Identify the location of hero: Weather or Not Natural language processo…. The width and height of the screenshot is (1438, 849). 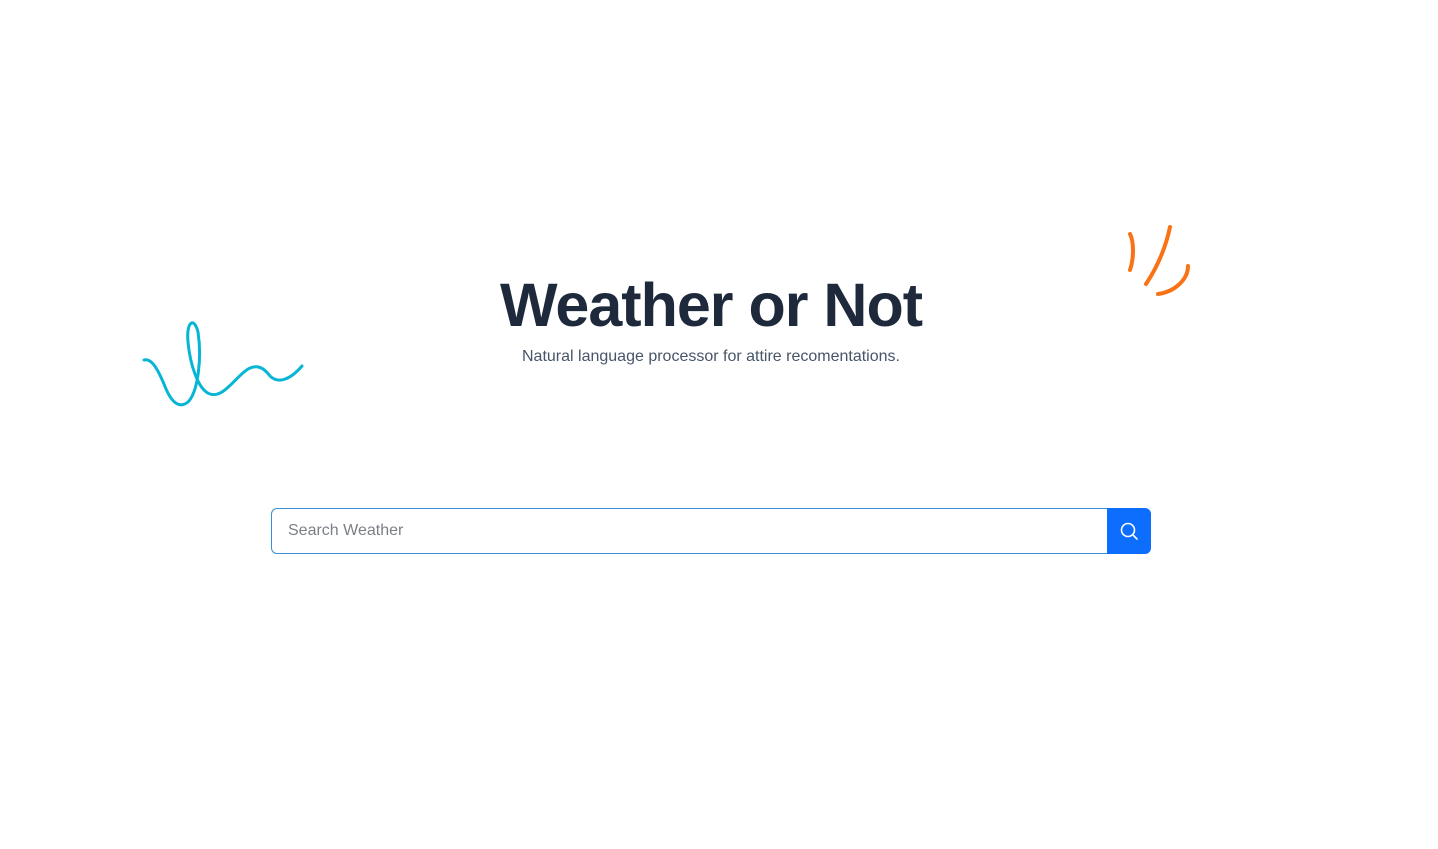
(711, 318).